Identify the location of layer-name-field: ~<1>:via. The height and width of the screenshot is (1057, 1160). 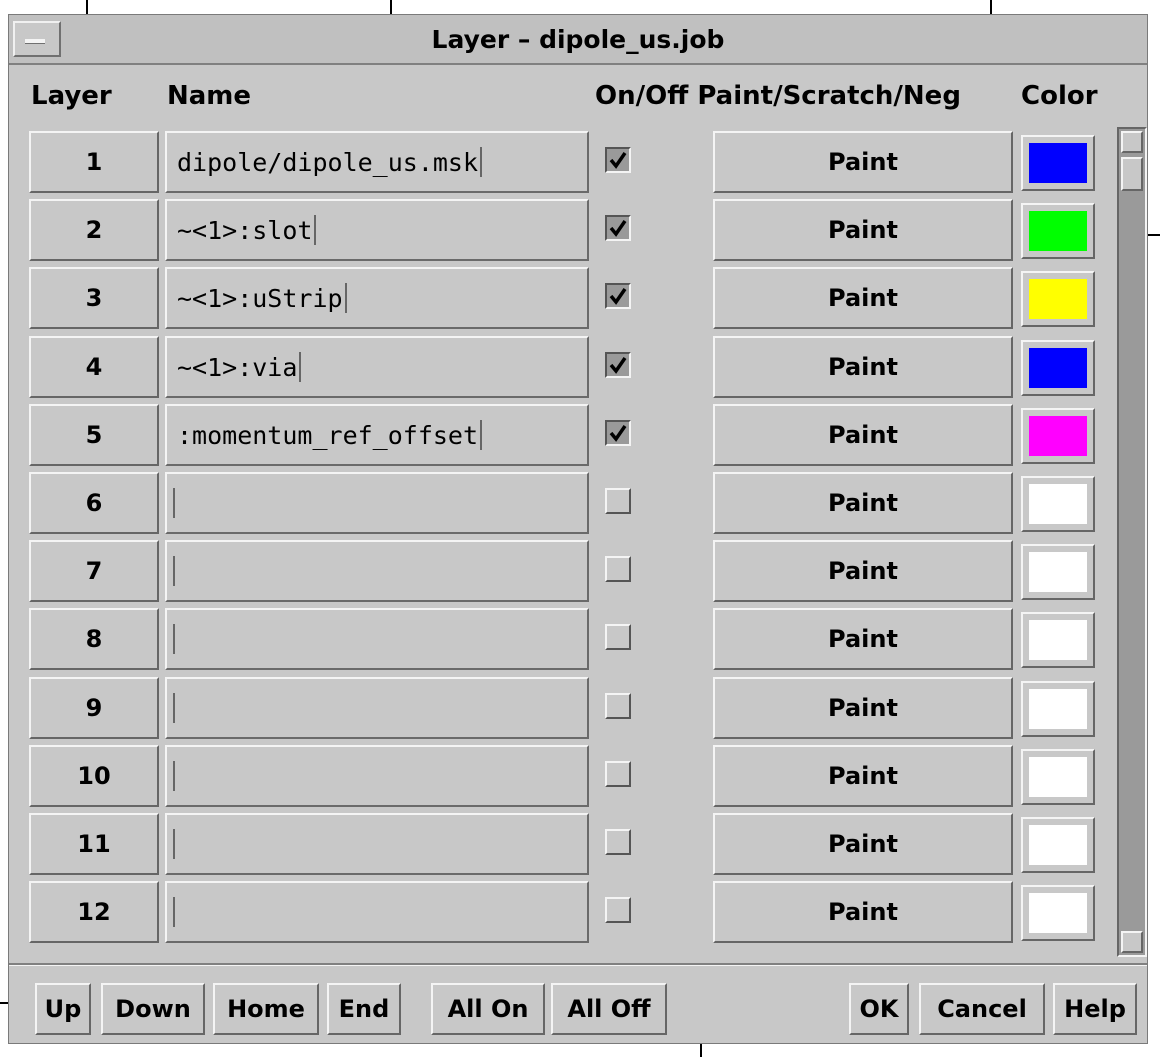
(377, 367).